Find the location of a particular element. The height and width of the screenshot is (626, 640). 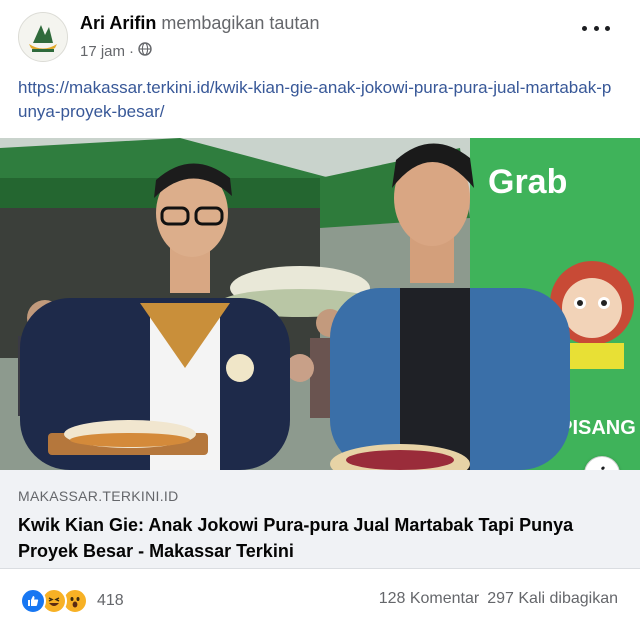

reaction-count: 418 is located at coordinates (110, 600).